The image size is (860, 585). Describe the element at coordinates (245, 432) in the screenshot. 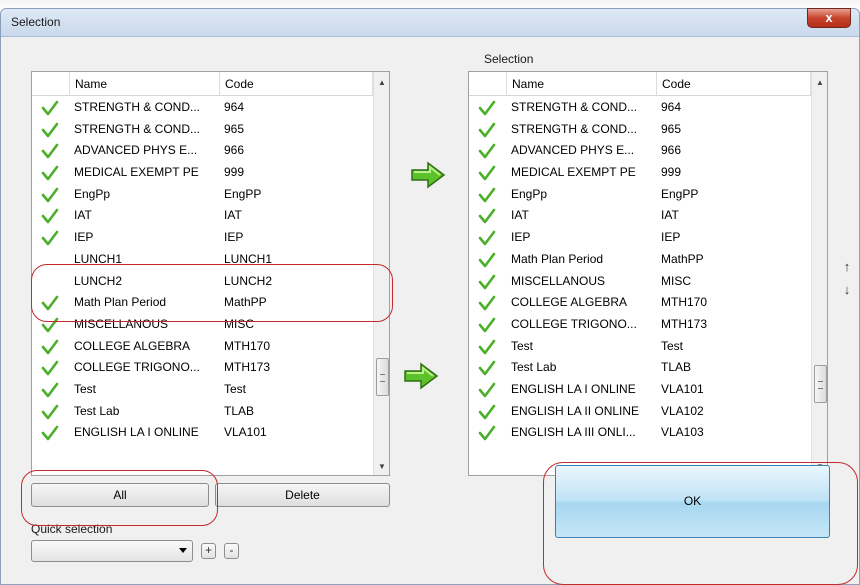

I see `item-code: VLA101` at that location.